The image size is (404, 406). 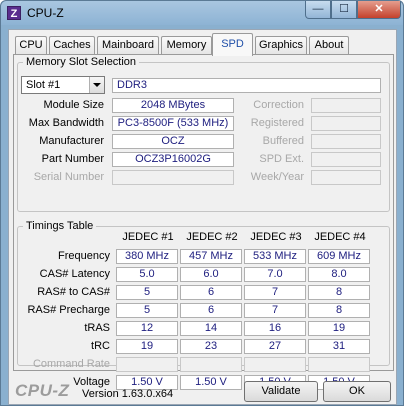 I want to click on timing-cell: 12, so click(x=147, y=328).